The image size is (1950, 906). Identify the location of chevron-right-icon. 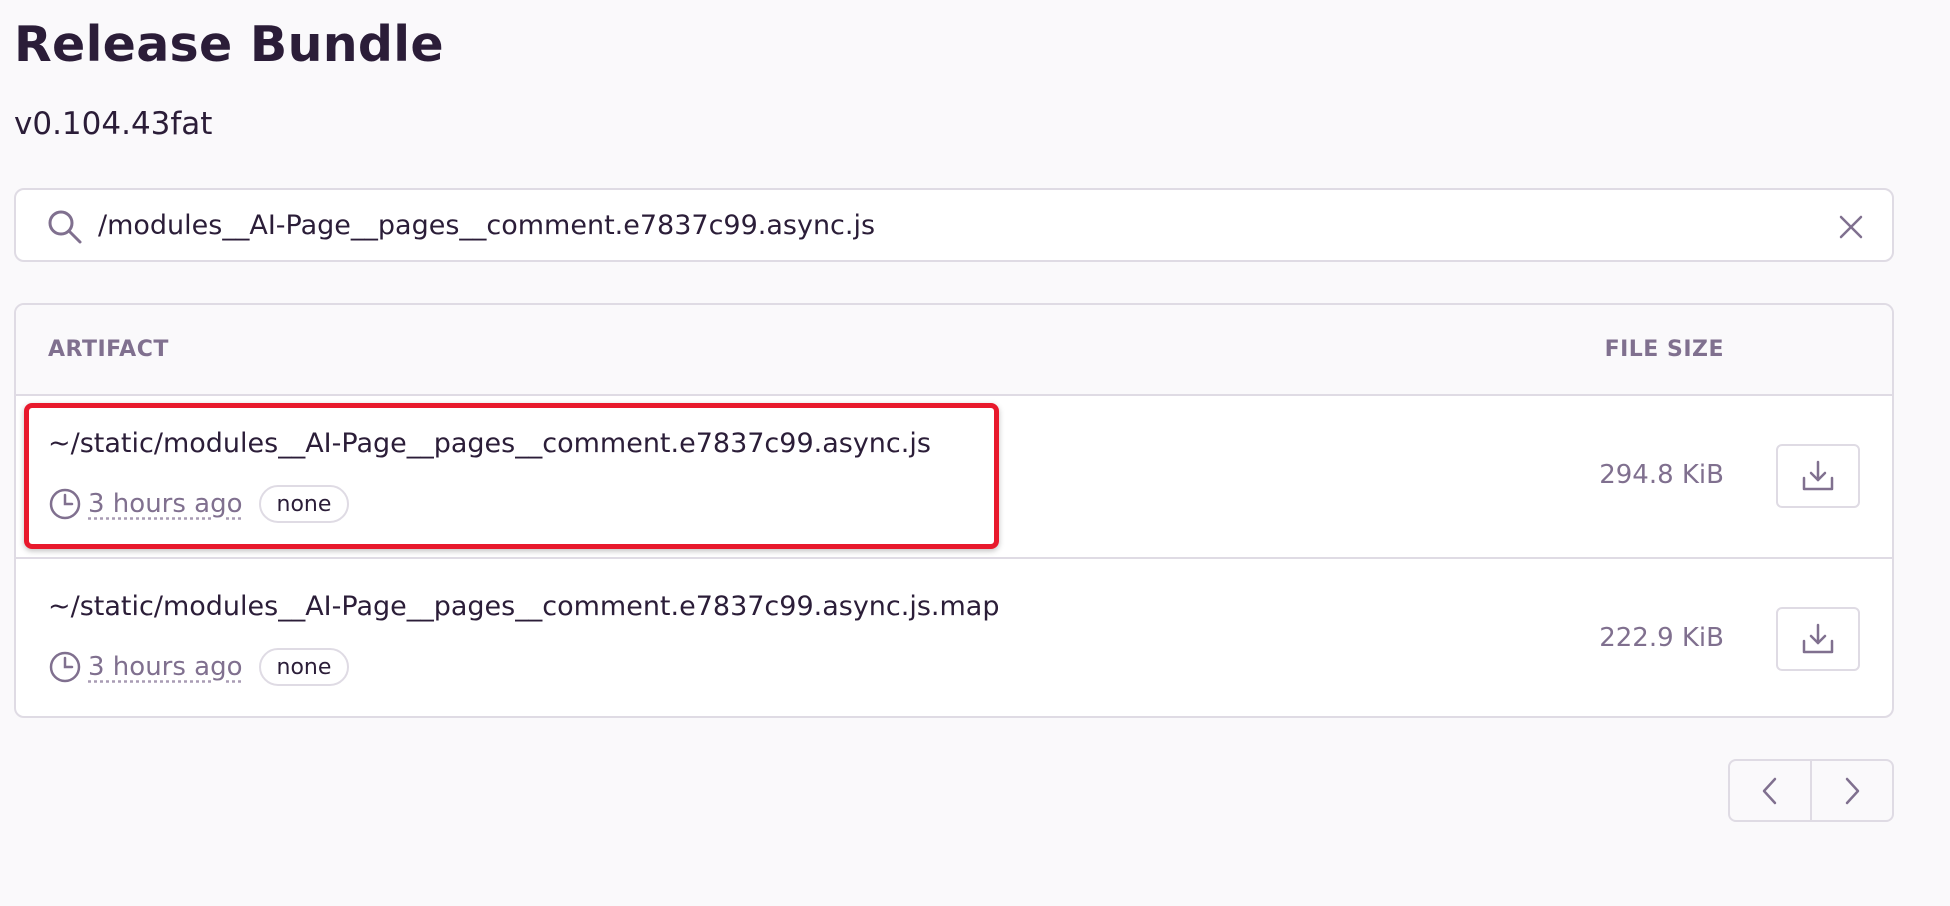
(1852, 790).